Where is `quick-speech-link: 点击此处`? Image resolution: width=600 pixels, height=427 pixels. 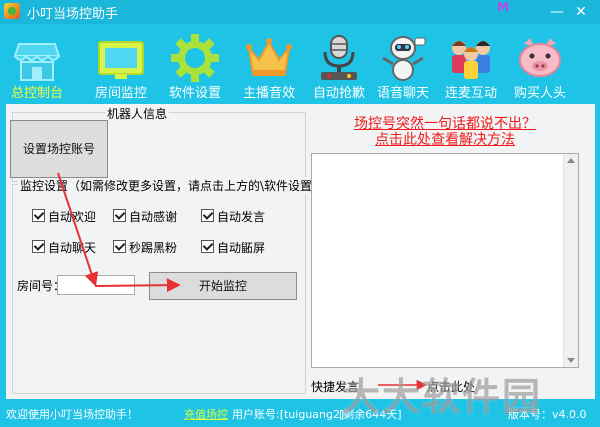 quick-speech-link: 点击此处 is located at coordinates (451, 386).